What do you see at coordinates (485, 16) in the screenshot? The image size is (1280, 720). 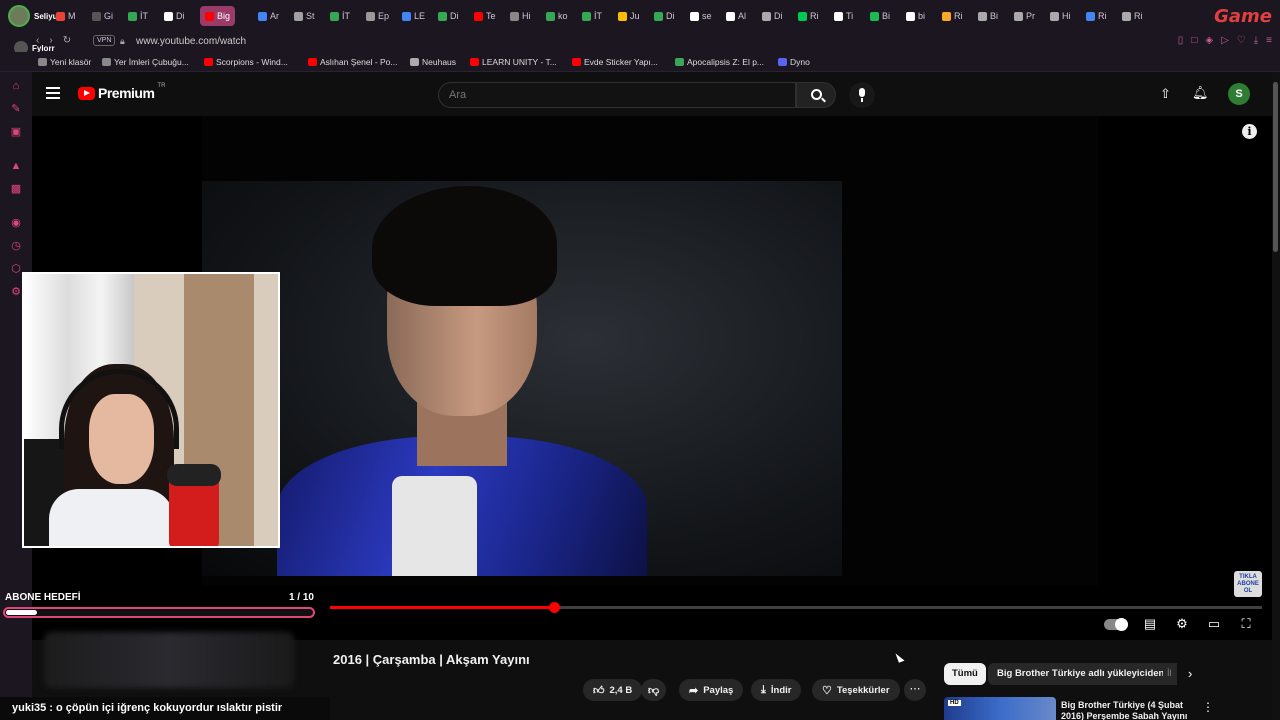 I see `browser-tab: Te` at bounding box center [485, 16].